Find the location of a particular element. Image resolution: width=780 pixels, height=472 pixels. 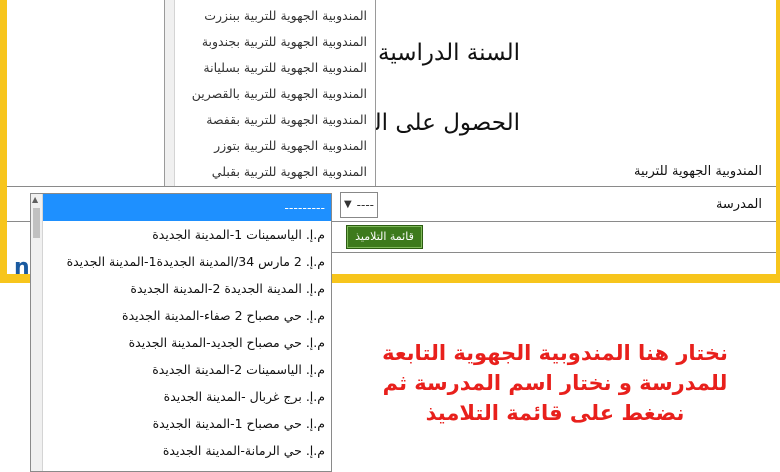

students-list-button: قائمة التلاميذ is located at coordinates (384, 237).